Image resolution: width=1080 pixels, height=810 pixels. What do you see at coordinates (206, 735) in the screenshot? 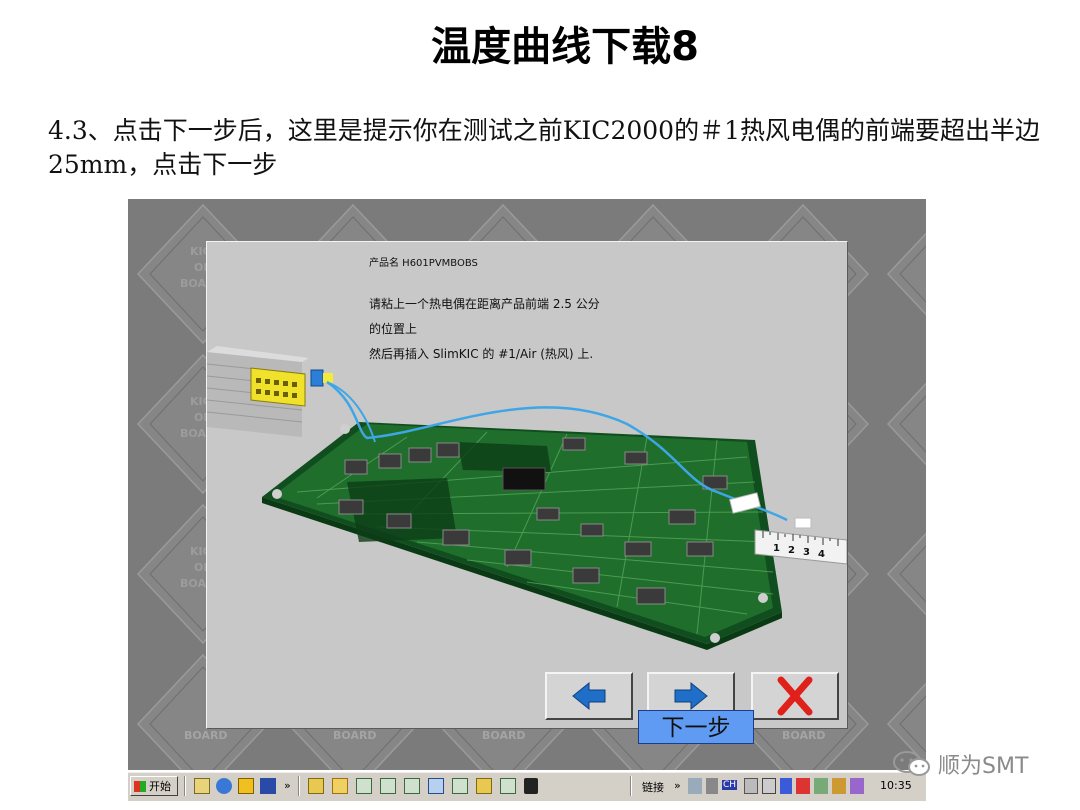
I see `logo-text-bottom-1: BOARD` at bounding box center [206, 735].